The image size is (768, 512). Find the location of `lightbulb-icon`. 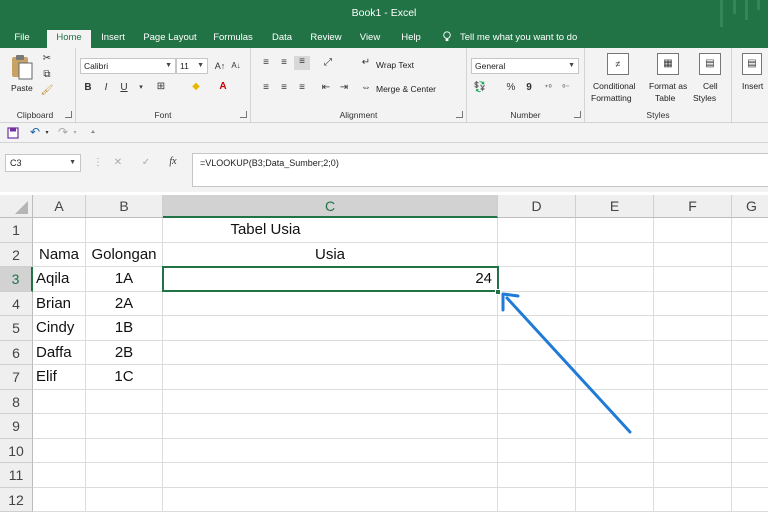

lightbulb-icon is located at coordinates (447, 36).